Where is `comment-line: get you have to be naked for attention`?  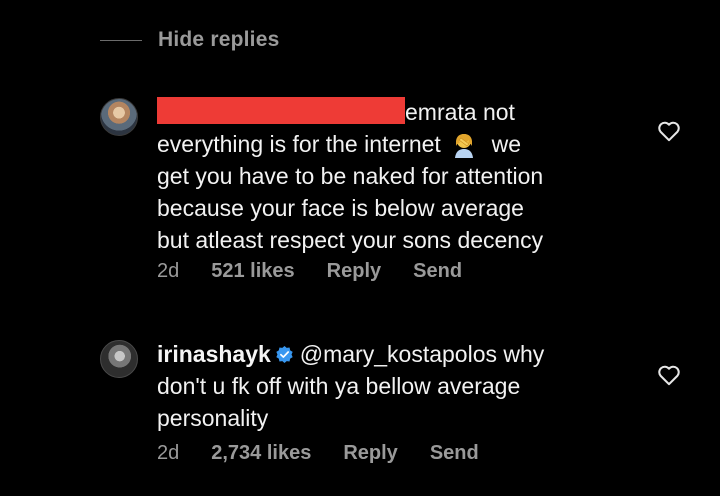
comment-line: get you have to be naked for attention is located at coordinates (350, 176).